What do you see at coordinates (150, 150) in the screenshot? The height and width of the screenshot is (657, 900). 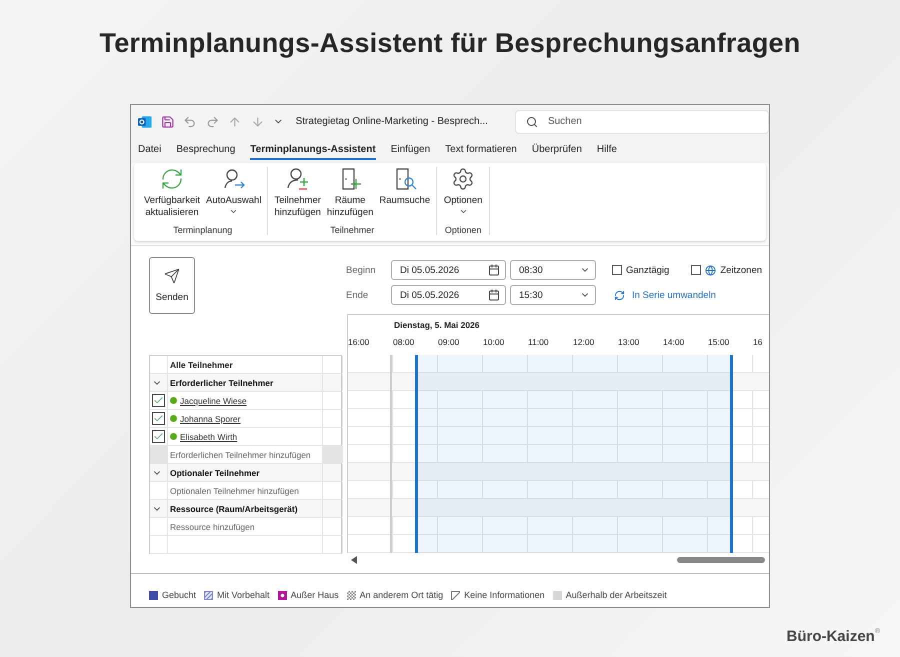 I see `ribbon-tab: Datei` at bounding box center [150, 150].